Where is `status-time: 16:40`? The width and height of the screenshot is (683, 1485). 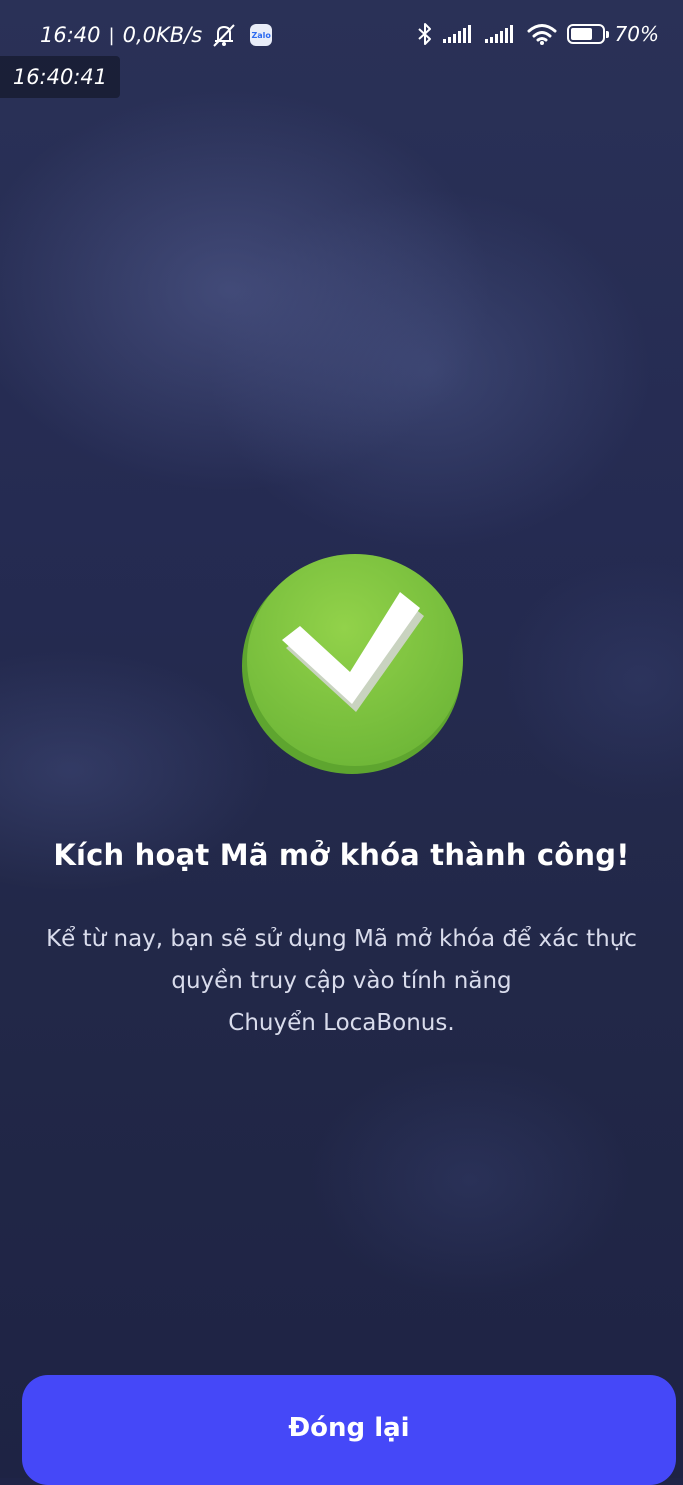 status-time: 16:40 is located at coordinates (70, 35).